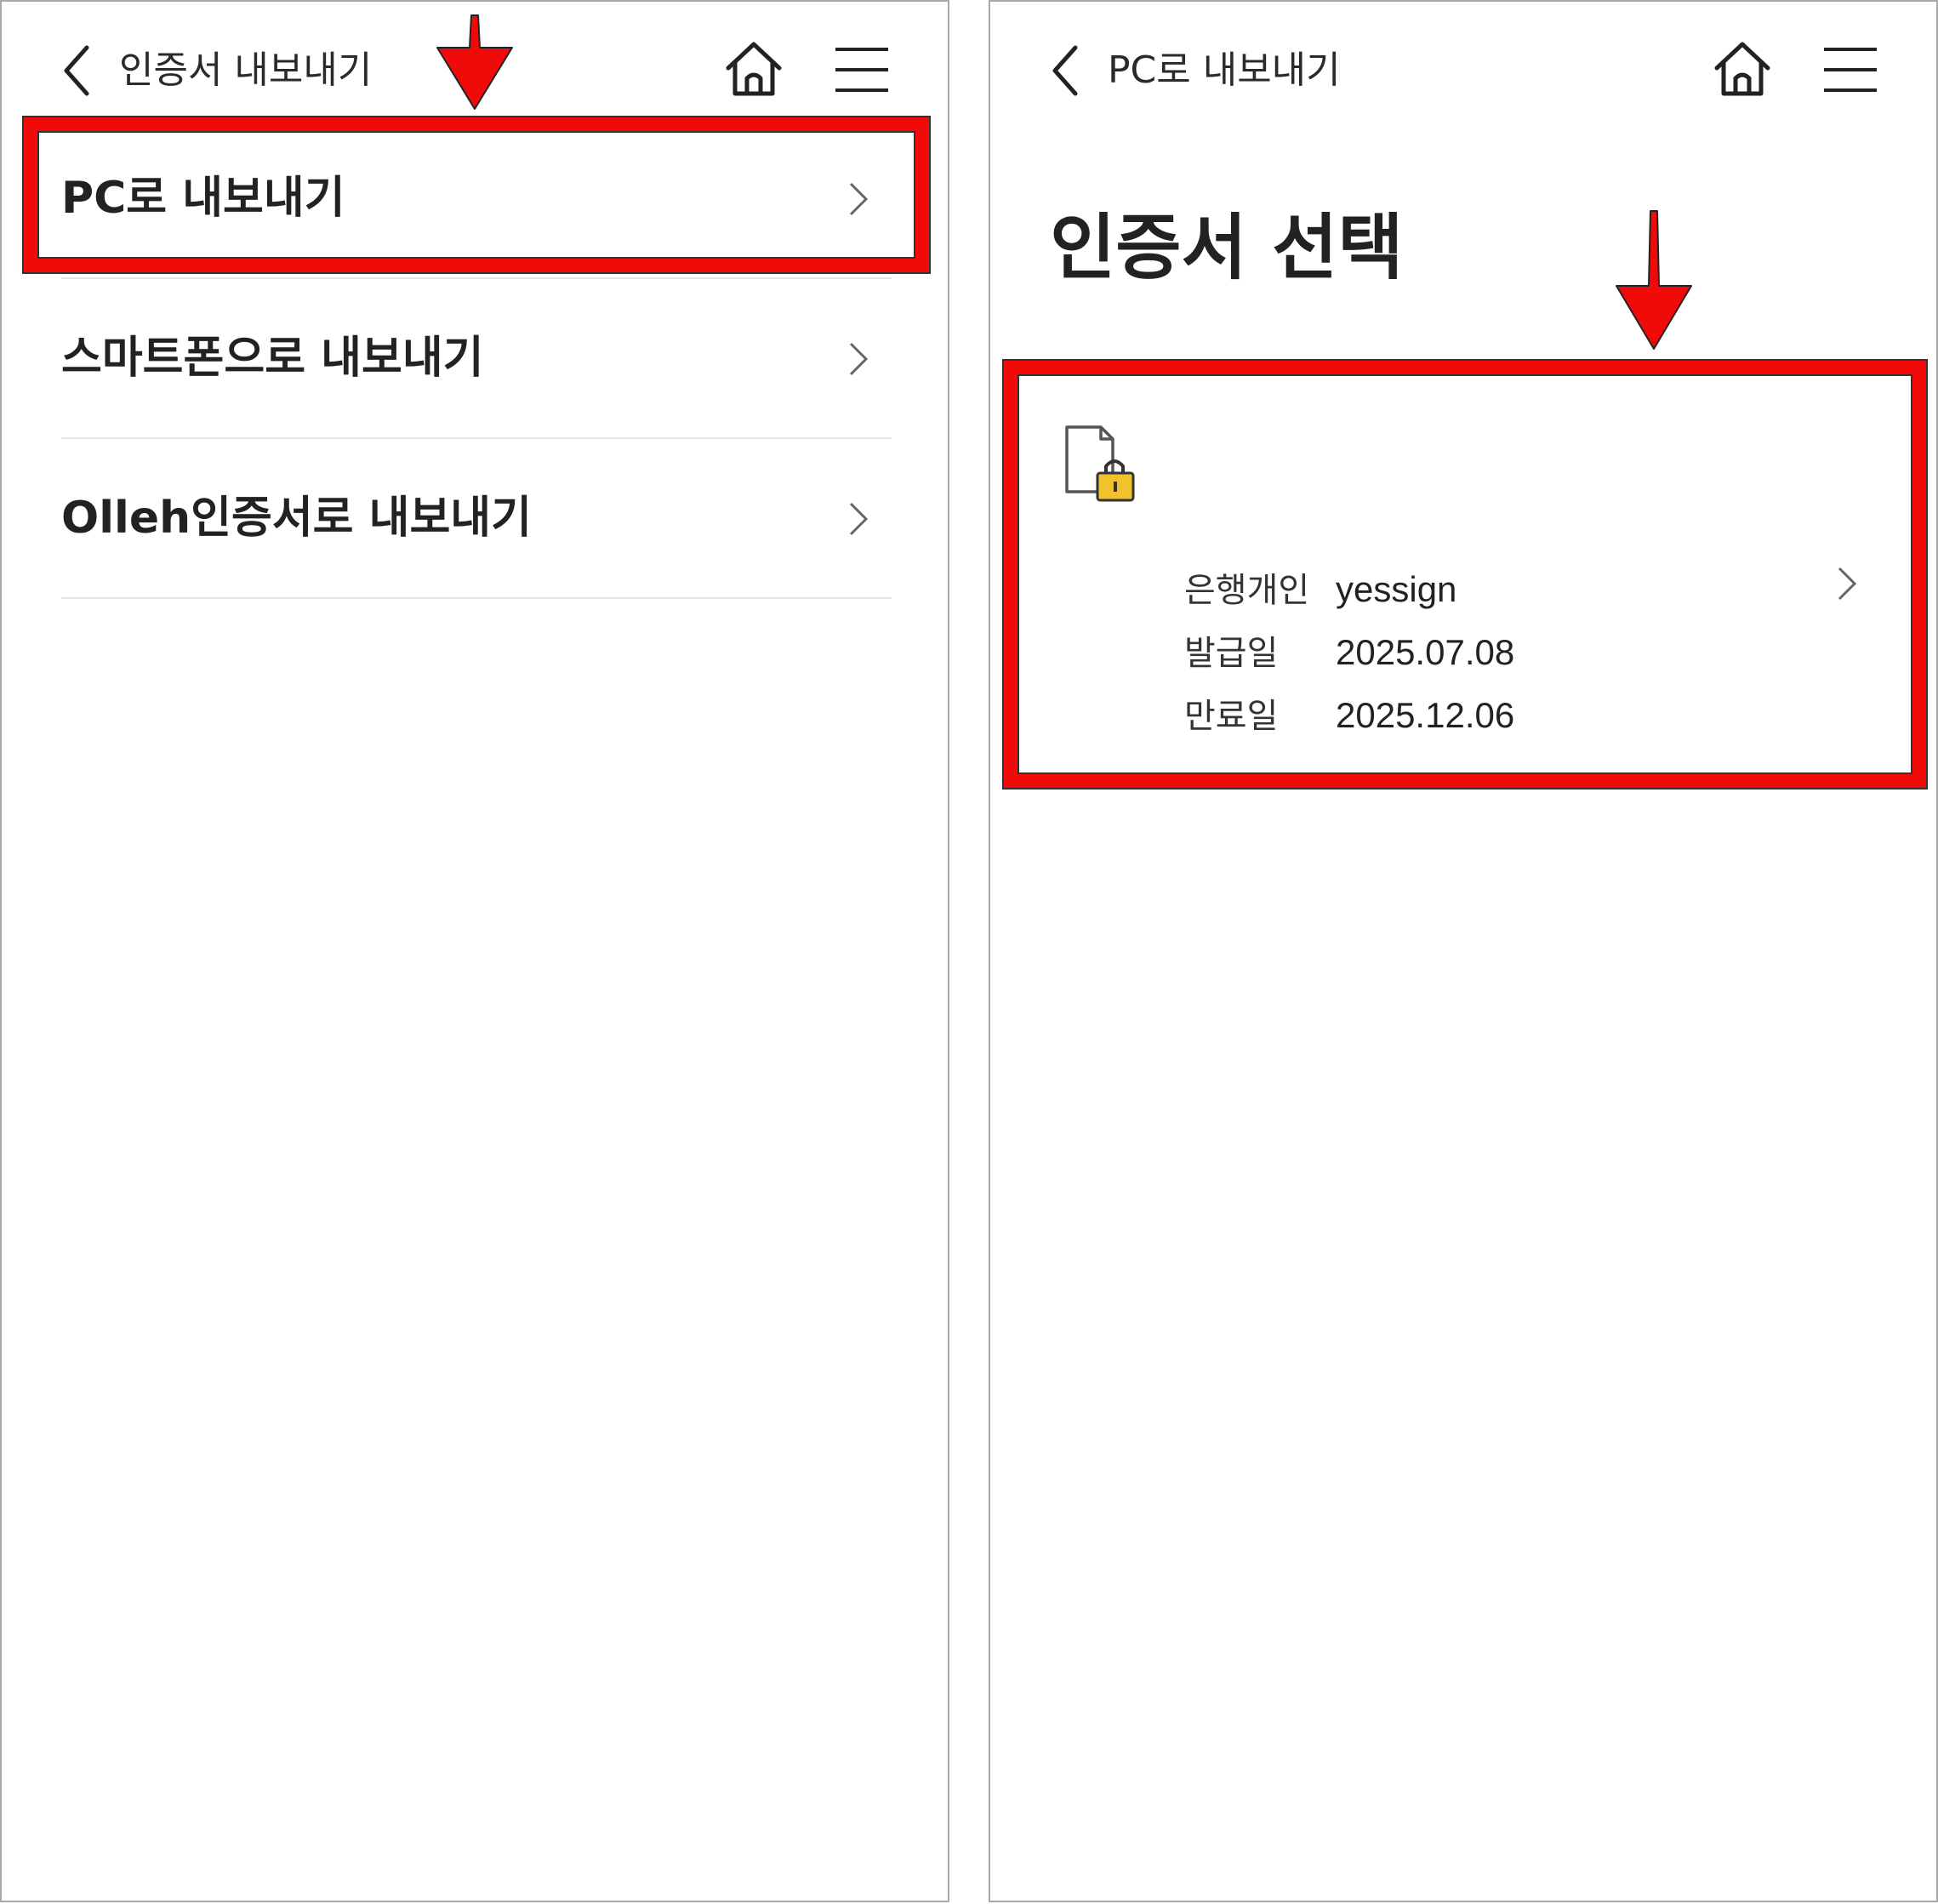 Image resolution: width=1938 pixels, height=1904 pixels. What do you see at coordinates (1463, 70) in the screenshot?
I see `top-bar: PC로 내보내기` at bounding box center [1463, 70].